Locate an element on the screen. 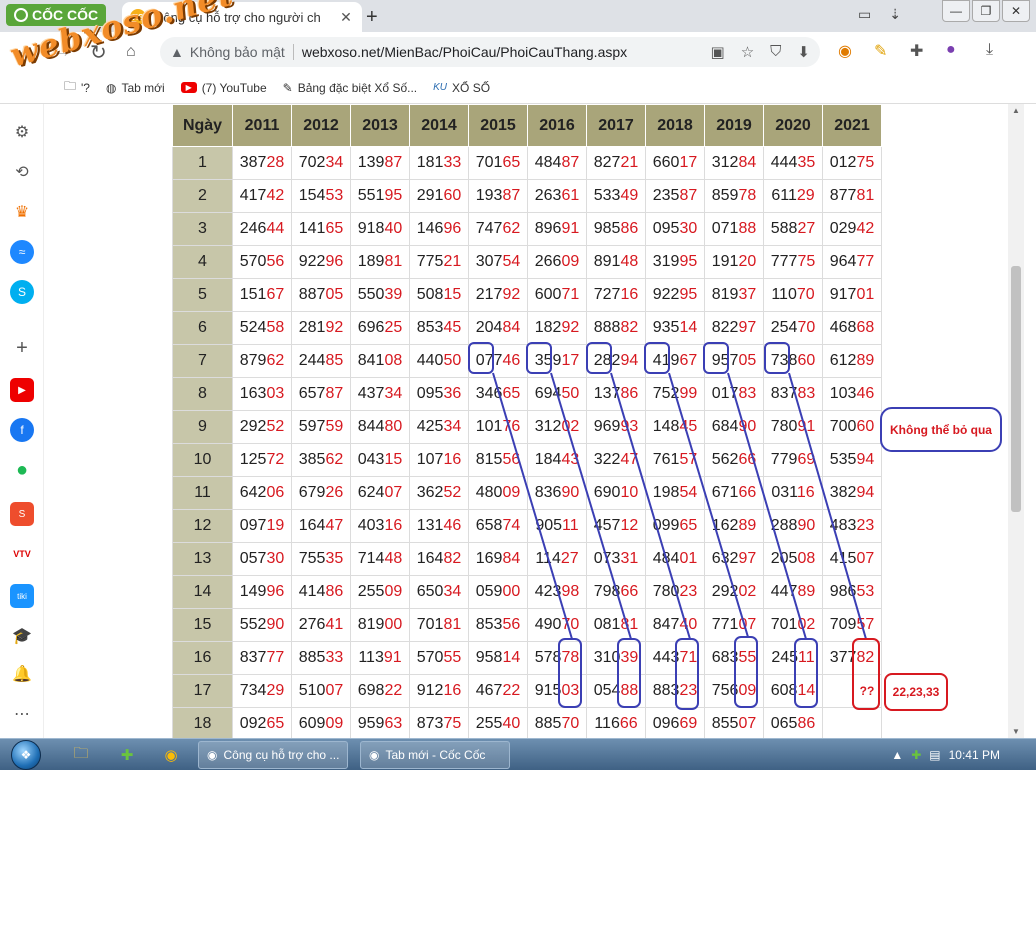  result-cell: 77775 is located at coordinates (793, 262).